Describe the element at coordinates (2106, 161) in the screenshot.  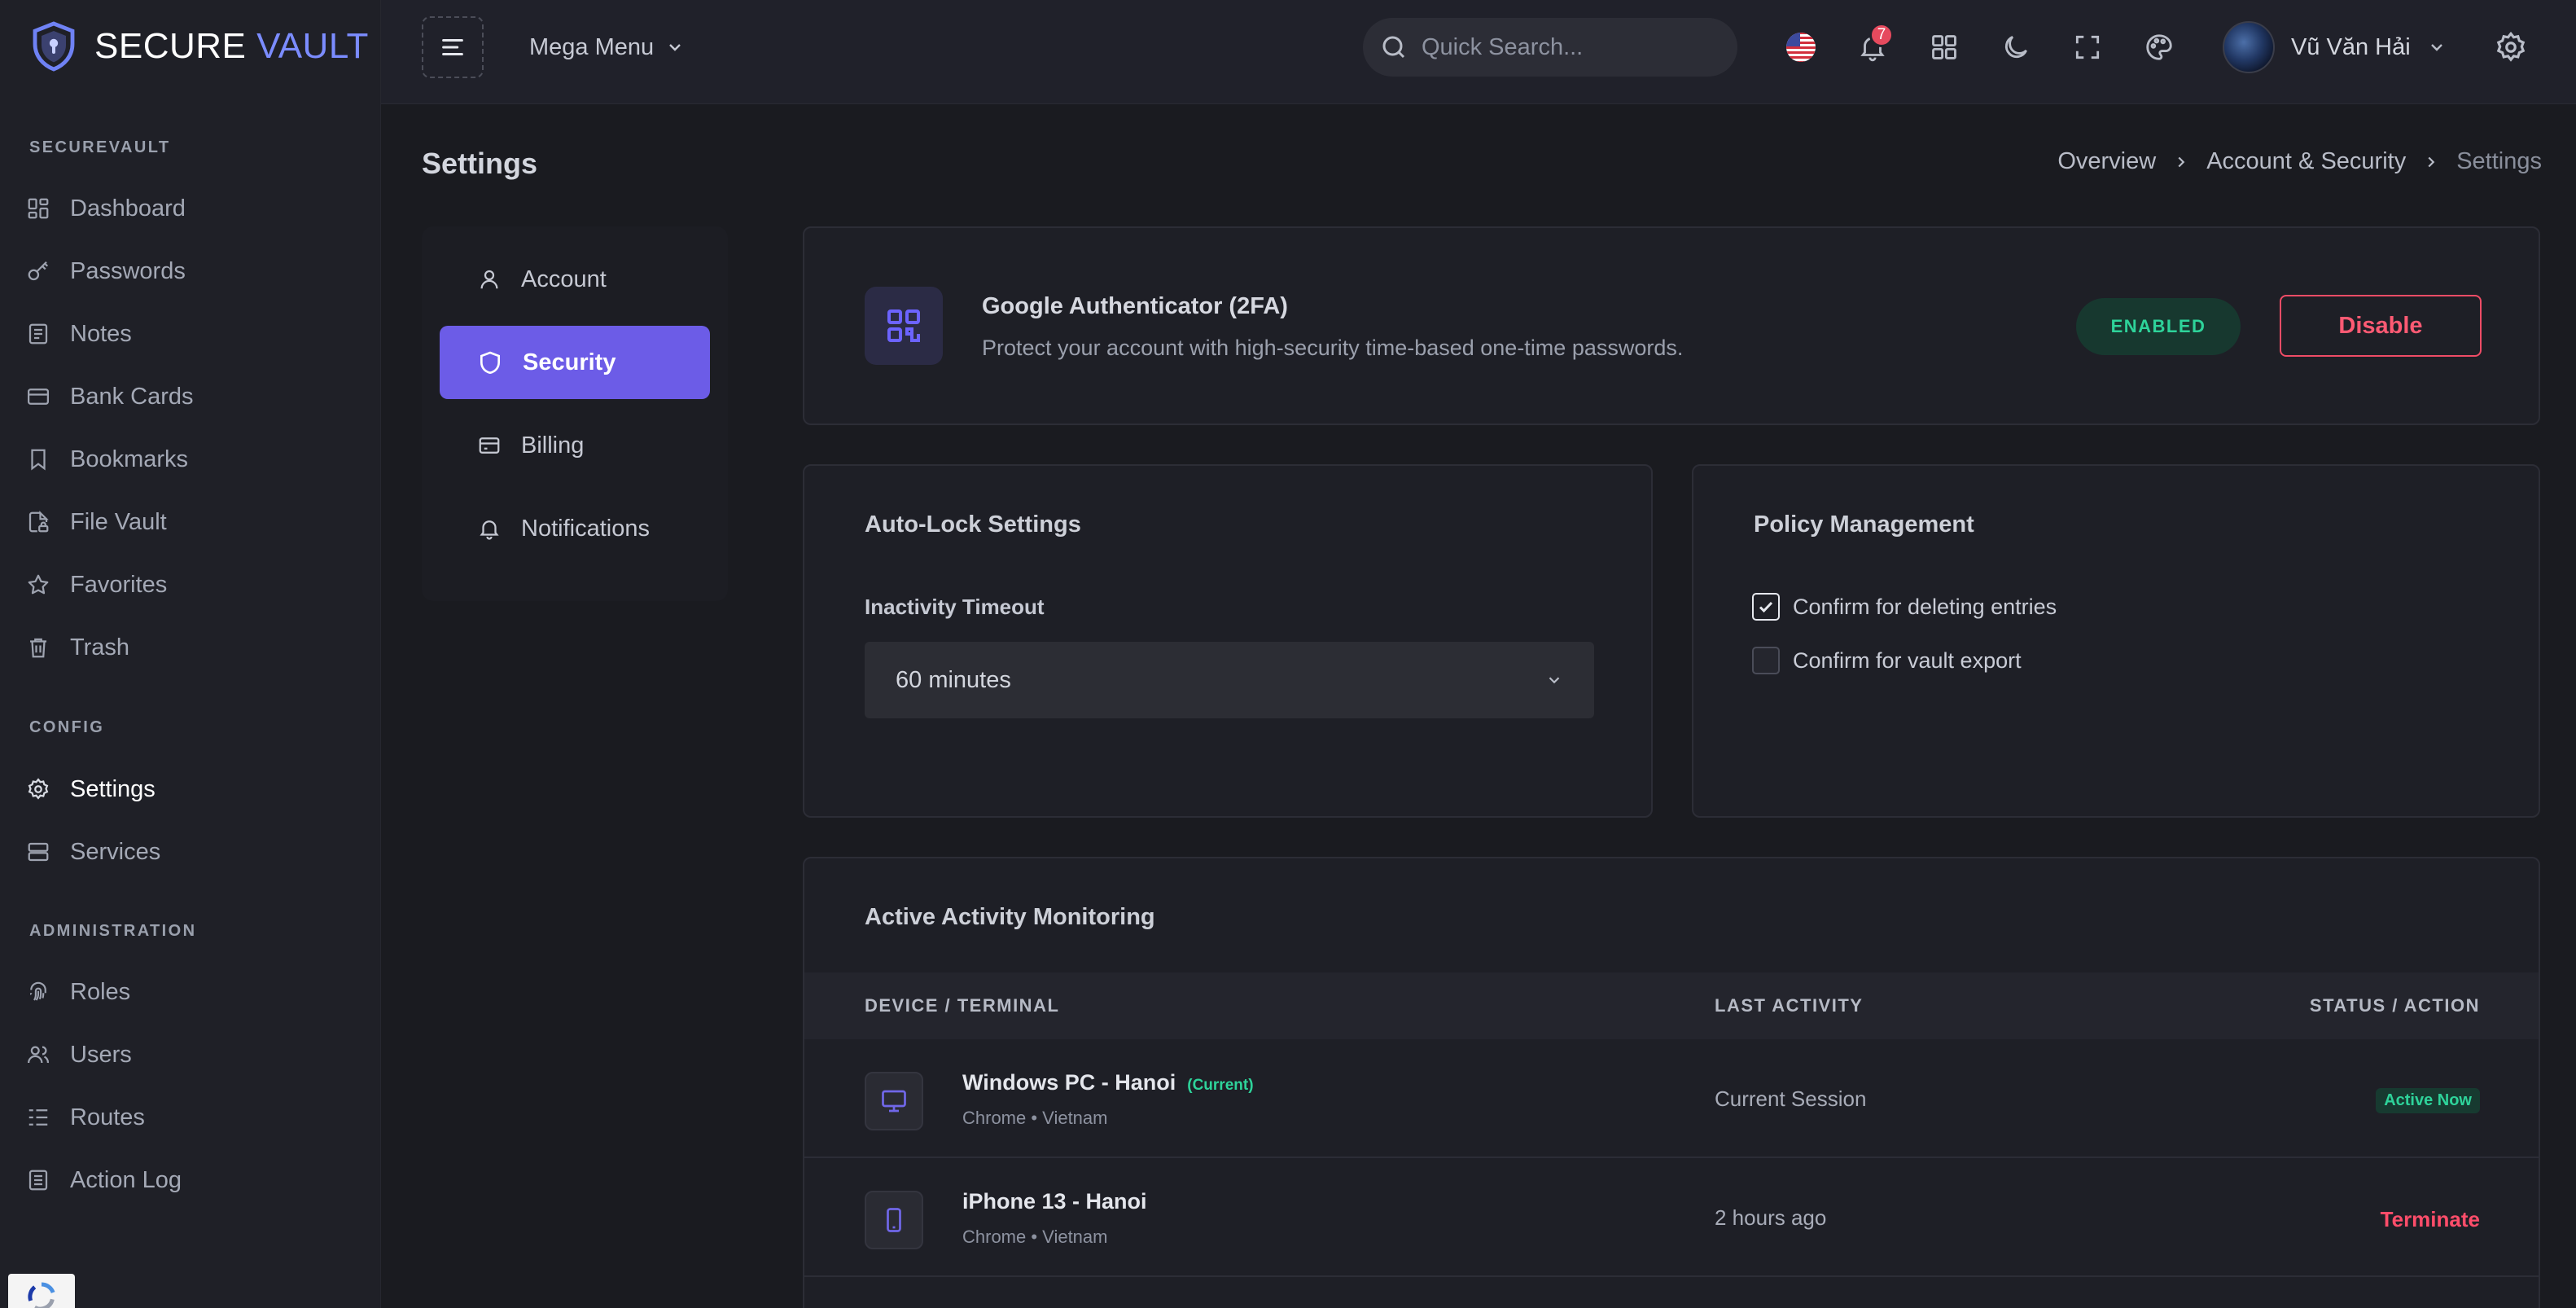
I see `breadcrumb-overview: Overview` at that location.